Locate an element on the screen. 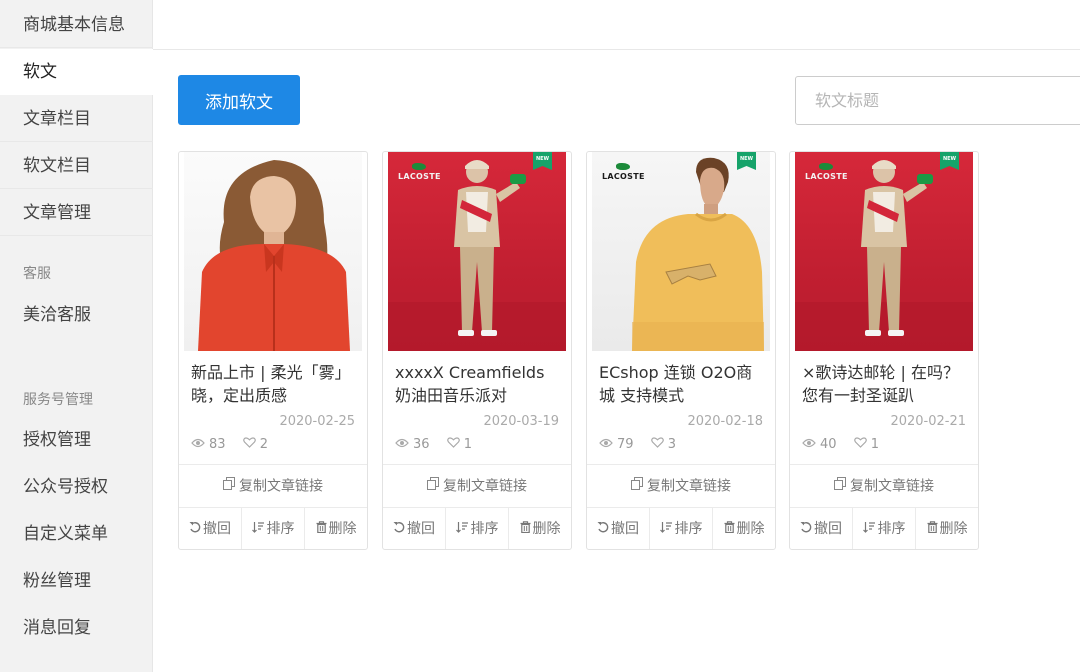 The width and height of the screenshot is (1080, 672). article-title-search-input is located at coordinates (937, 100).